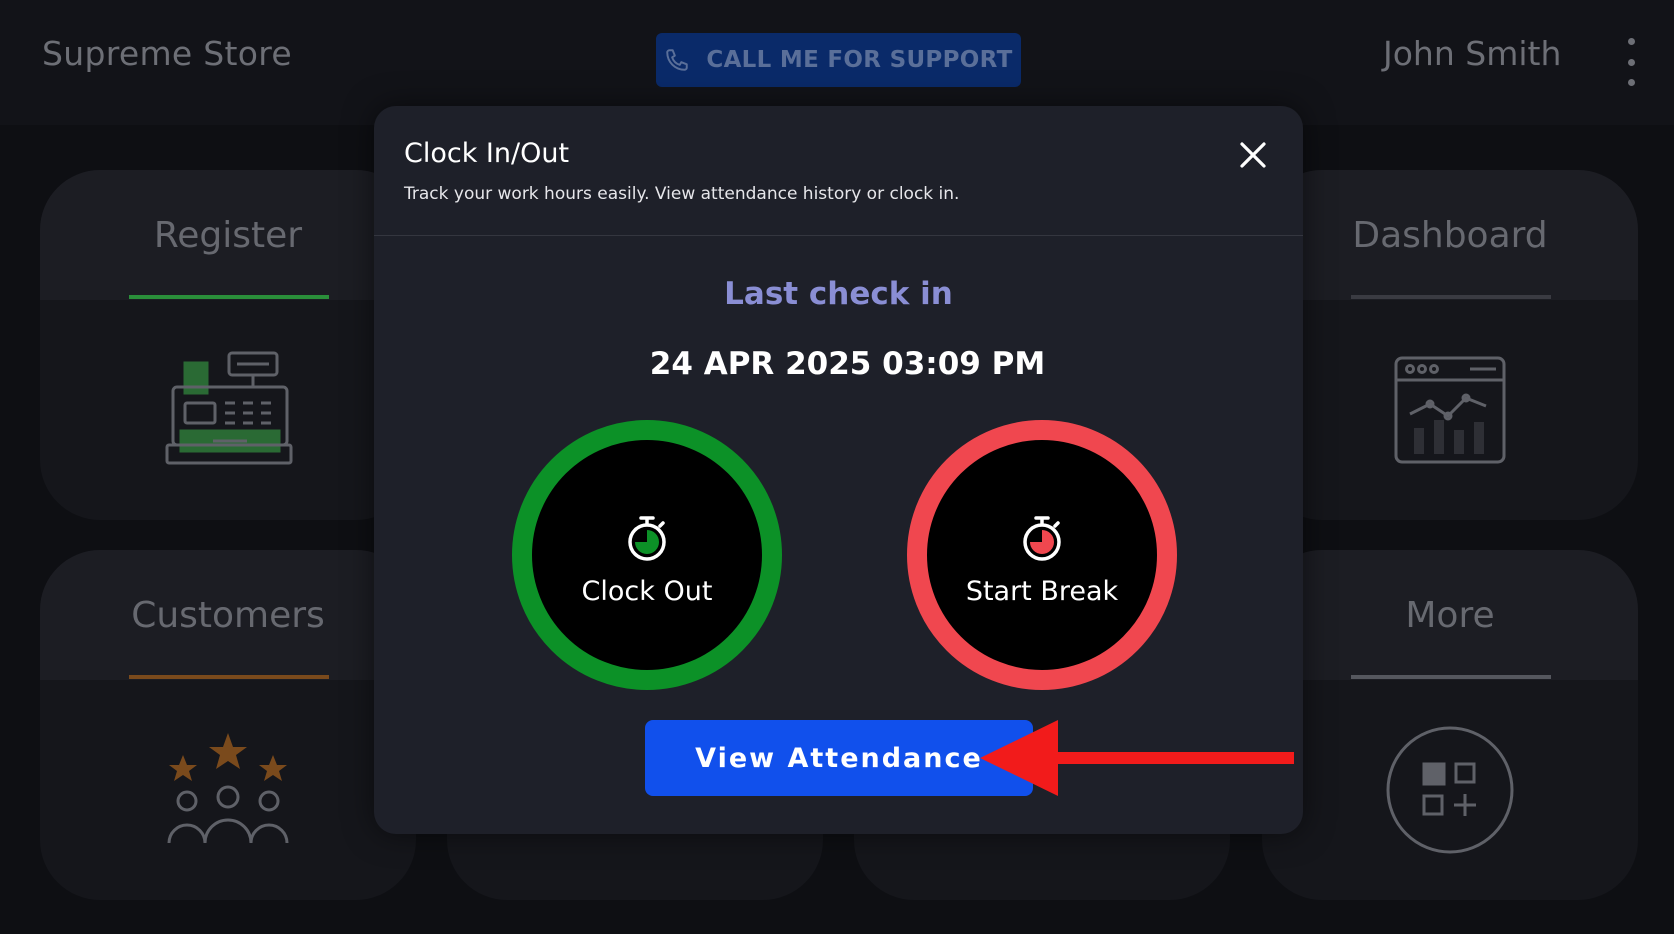  I want to click on last-check-in-value: 24 APR 2025 03:09 PM, so click(847, 364).